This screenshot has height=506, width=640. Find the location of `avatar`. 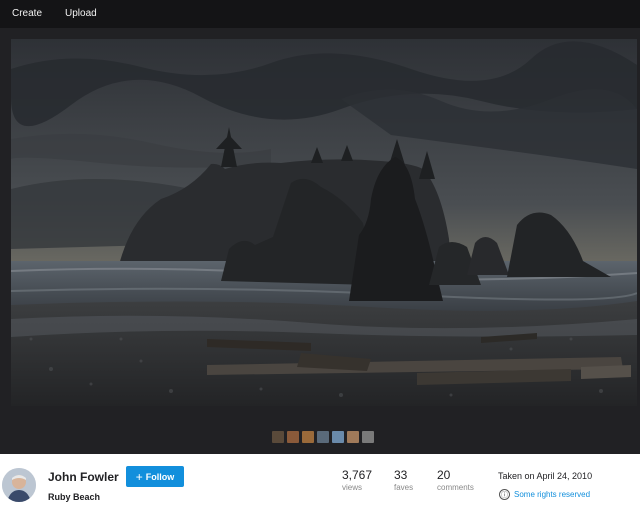

avatar is located at coordinates (19, 485).